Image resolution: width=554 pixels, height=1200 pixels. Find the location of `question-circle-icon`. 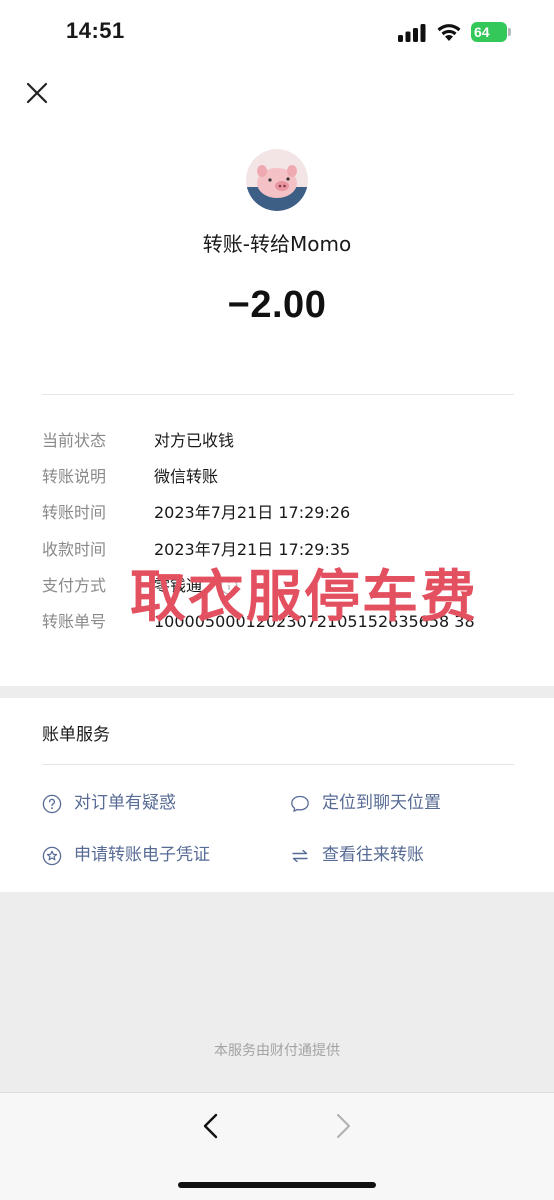

question-circle-icon is located at coordinates (52, 804).